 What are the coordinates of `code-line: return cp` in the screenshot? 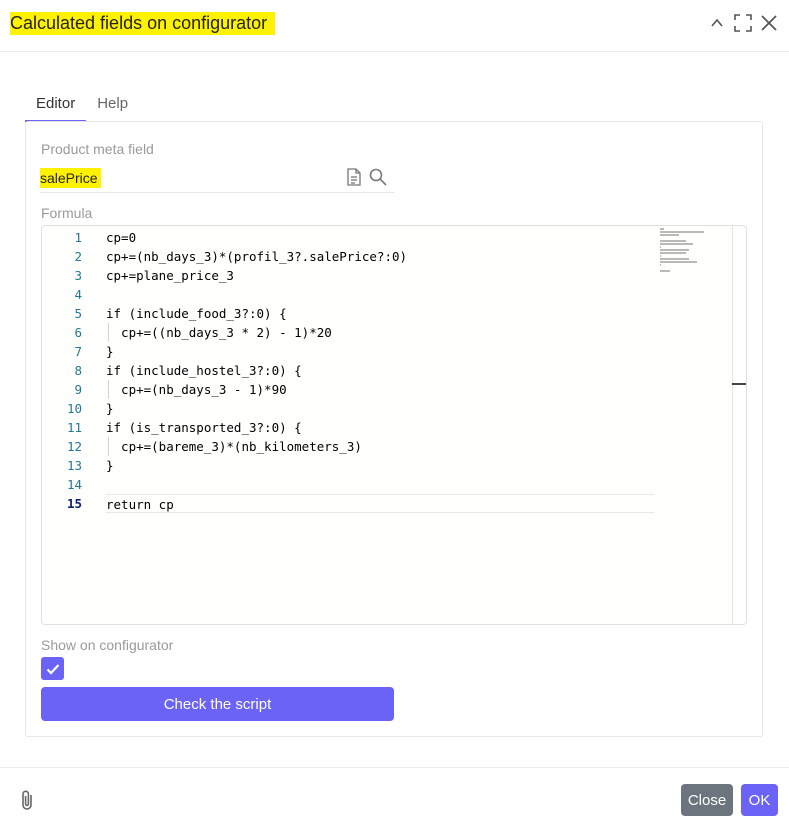 It's located at (380, 503).